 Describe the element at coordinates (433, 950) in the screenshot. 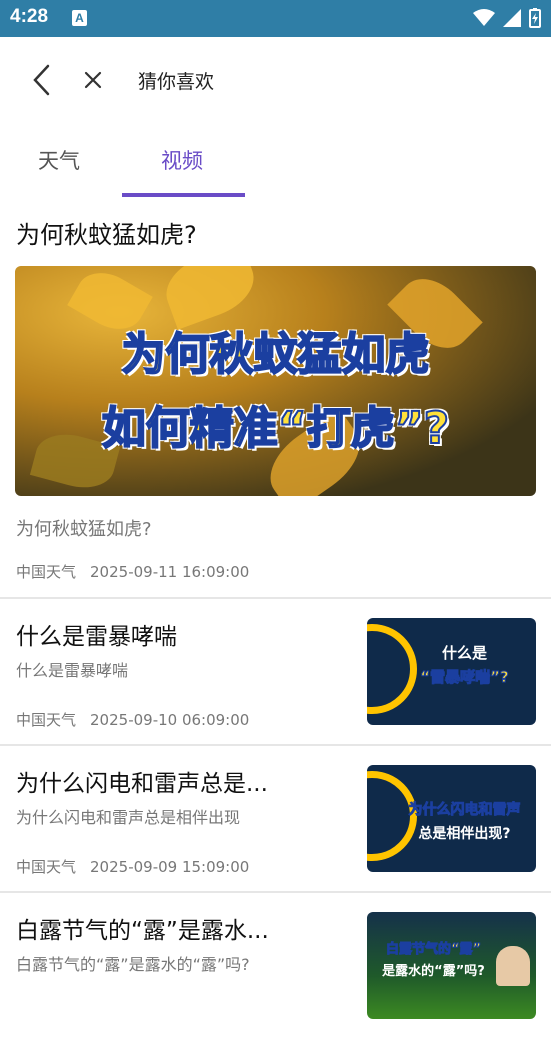

I see `thumbnail-caption-line1: 白露节气的“露”` at that location.